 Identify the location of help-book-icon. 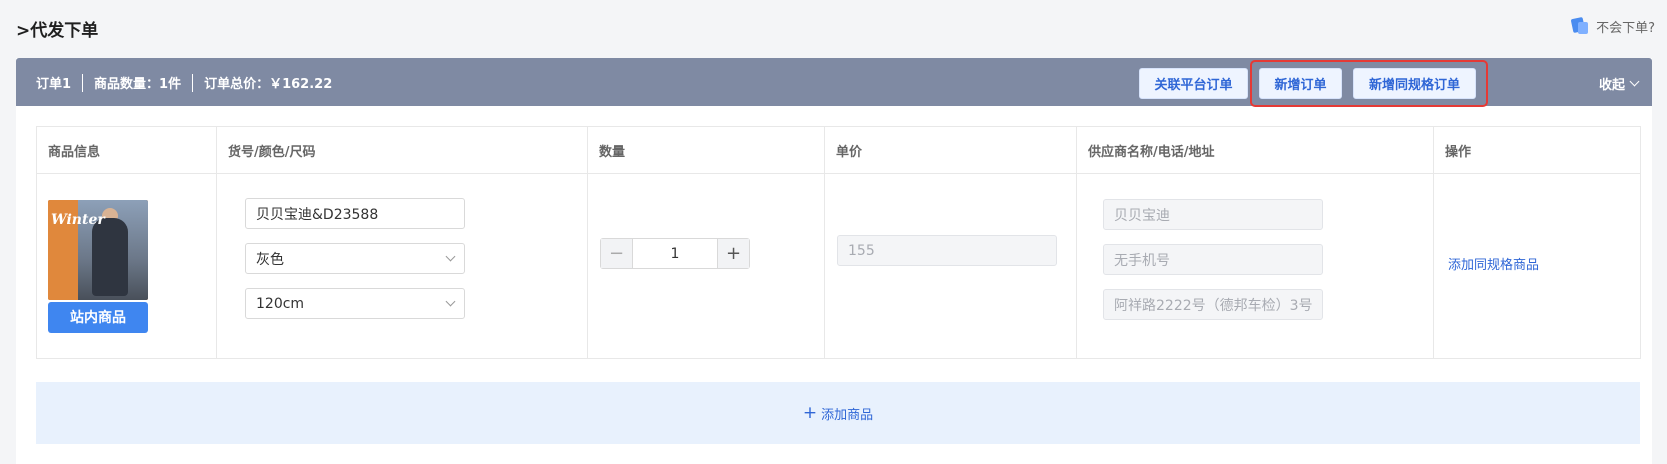
(1580, 26).